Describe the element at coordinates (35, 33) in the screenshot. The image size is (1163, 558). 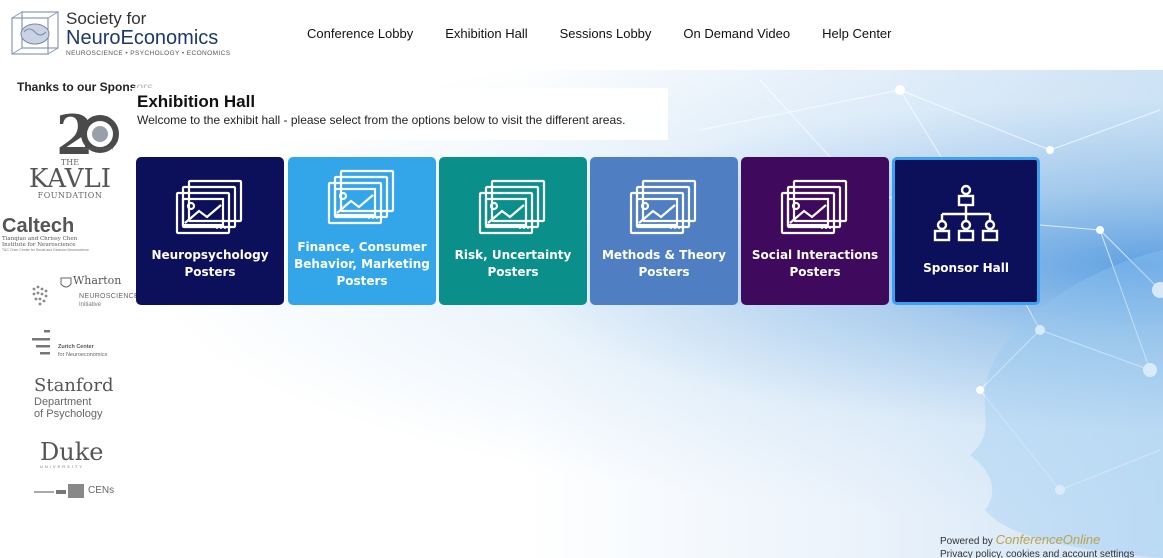
I see `brain-cube-logo-icon` at that location.